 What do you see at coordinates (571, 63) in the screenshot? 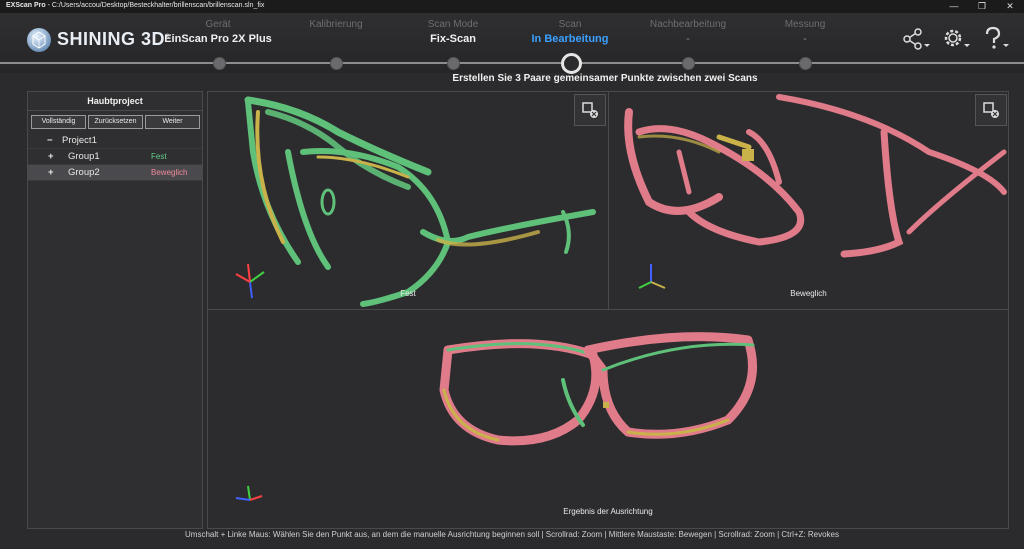
I see `step-dot-scan-current` at bounding box center [571, 63].